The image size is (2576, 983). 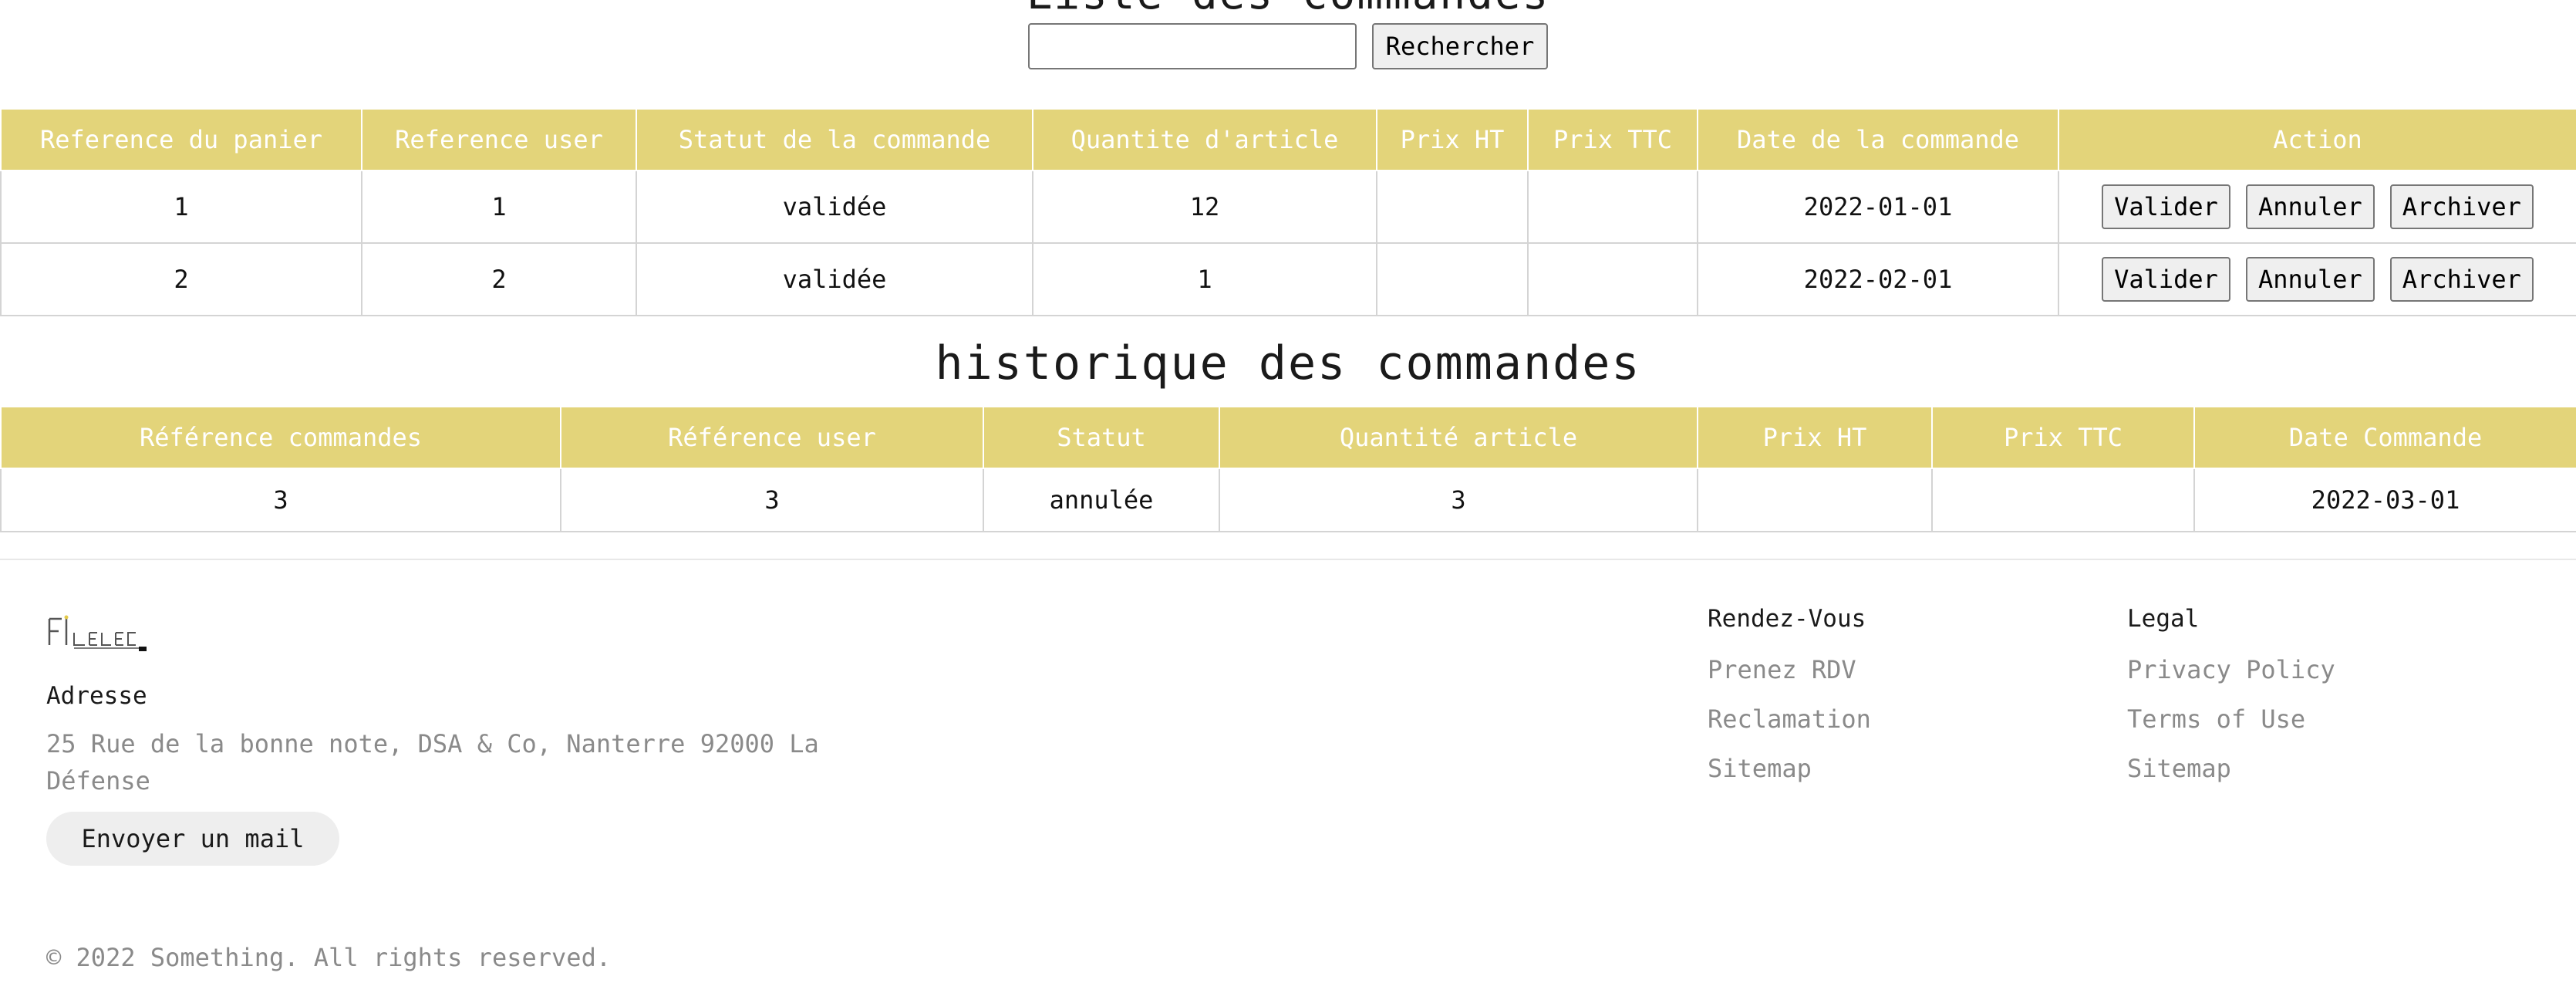 I want to click on footer-column-title: Legal, so click(x=2163, y=619).